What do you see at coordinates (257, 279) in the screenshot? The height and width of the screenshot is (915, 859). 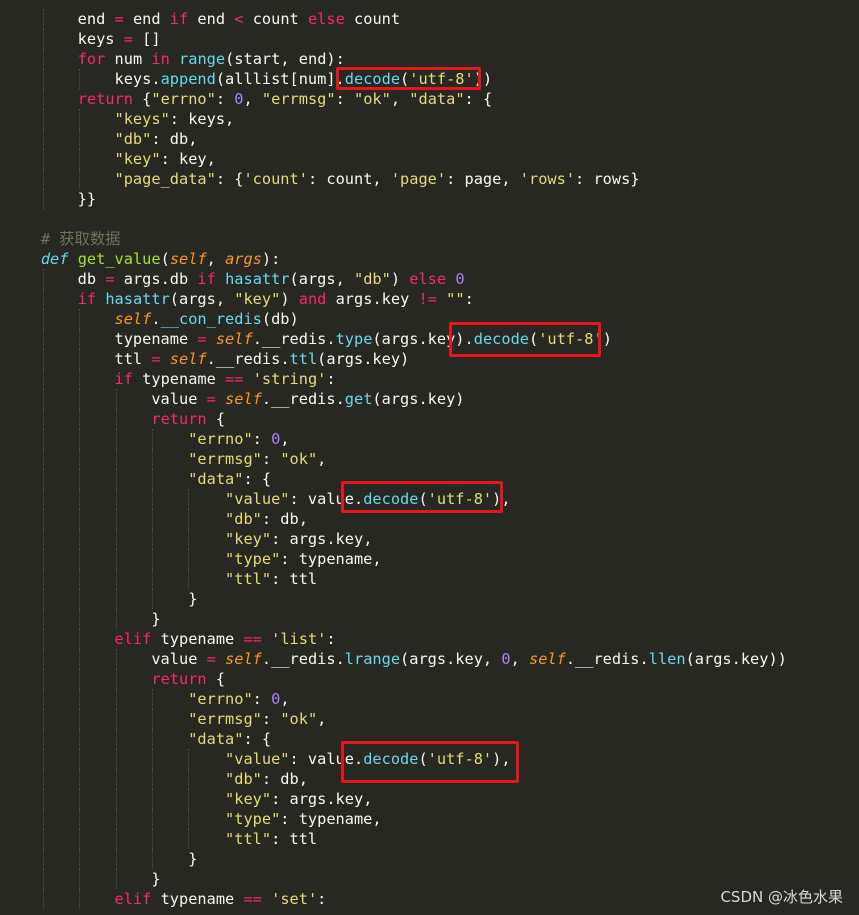 I see `code-token: hasattr` at bounding box center [257, 279].